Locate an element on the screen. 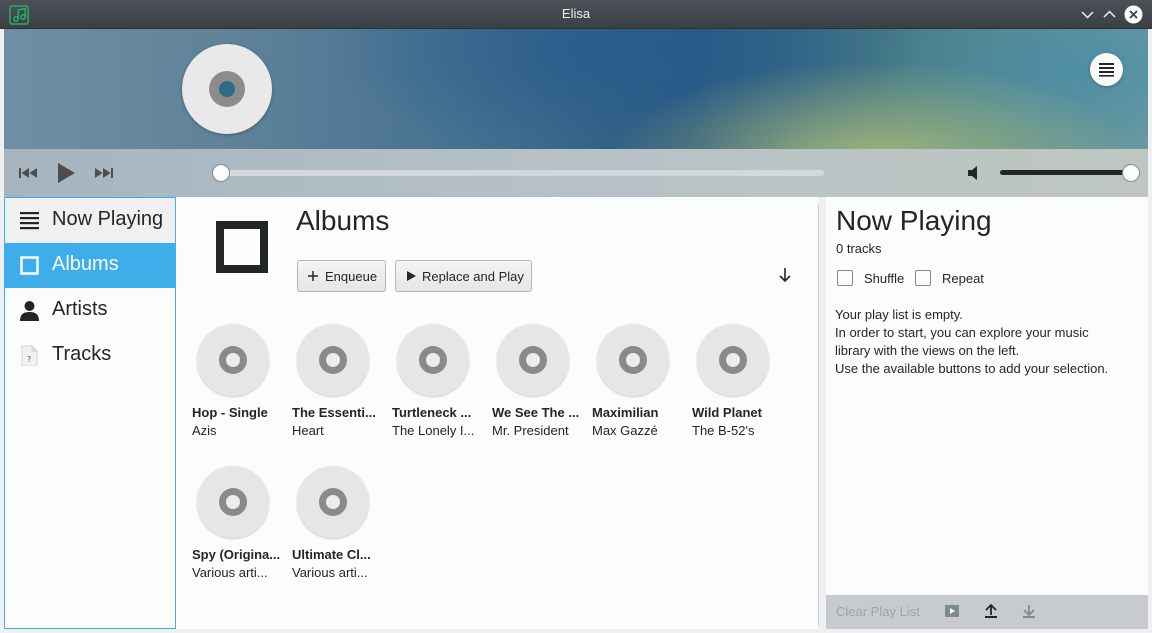 The width and height of the screenshot is (1152, 633). album-title: Wild Planet is located at coordinates (727, 412).